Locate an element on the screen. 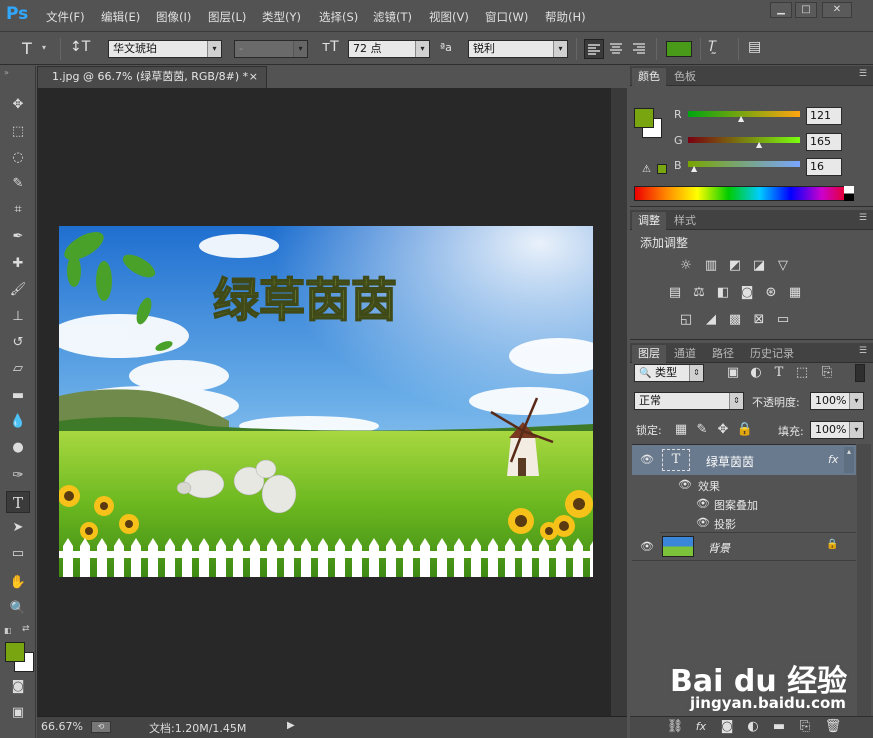 This screenshot has width=873, height=738. lock-pixels-icon: ✎ is located at coordinates (702, 430).